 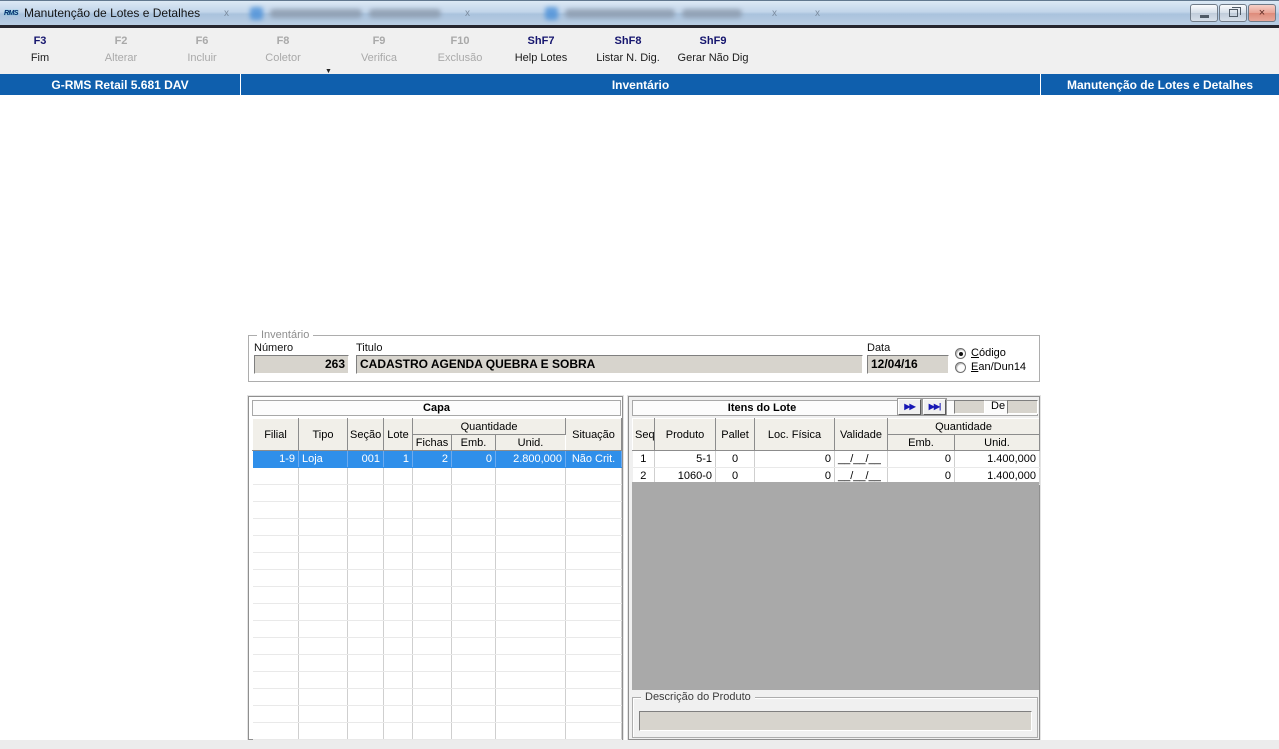 I want to click on itens-col-unid: Unid., so click(x=997, y=442).